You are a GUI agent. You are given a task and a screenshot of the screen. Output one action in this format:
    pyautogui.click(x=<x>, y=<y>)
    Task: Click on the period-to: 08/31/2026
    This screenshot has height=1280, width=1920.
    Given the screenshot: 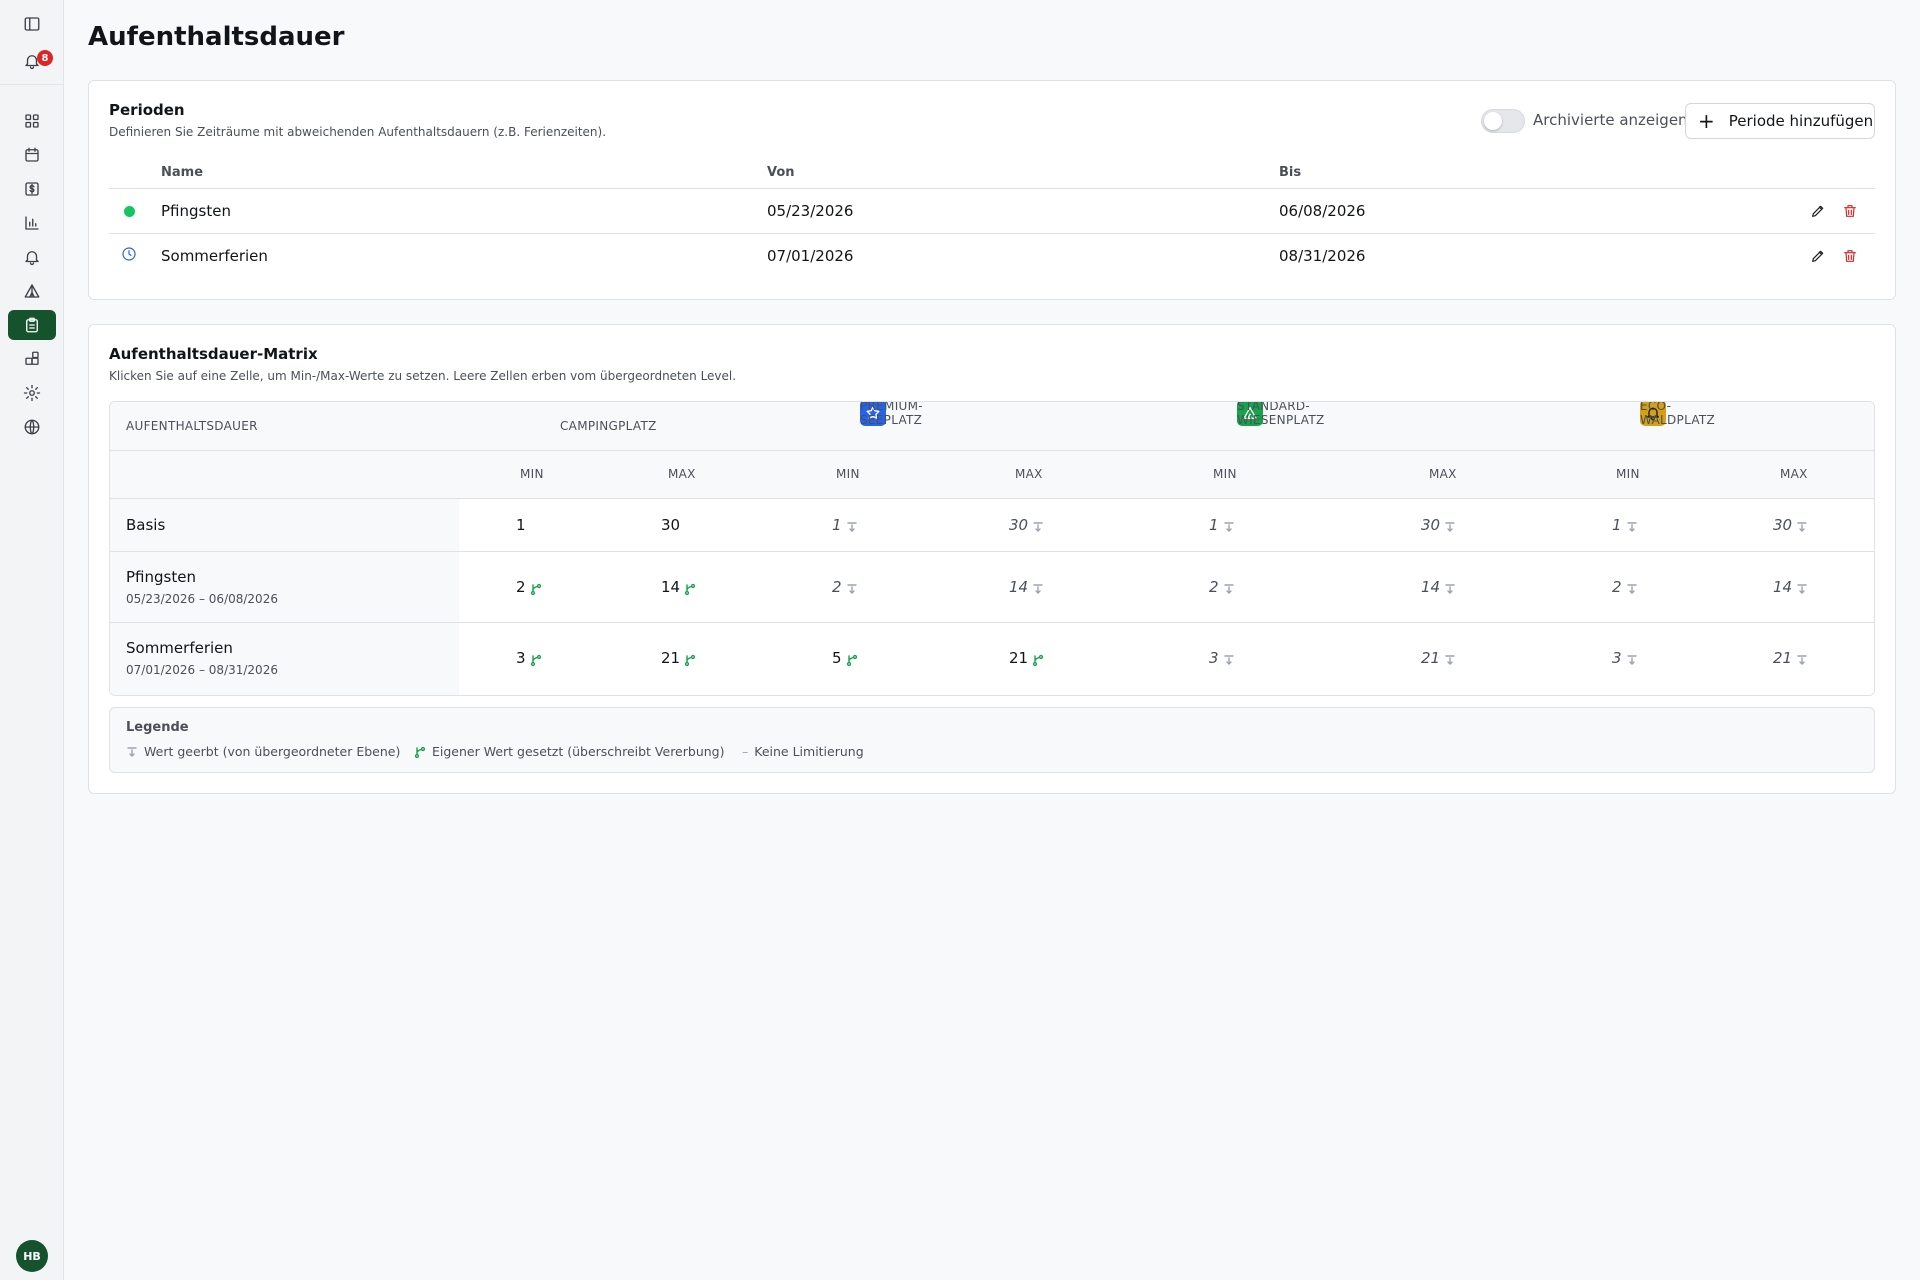 What is the action you would take?
    pyautogui.click(x=1322, y=256)
    